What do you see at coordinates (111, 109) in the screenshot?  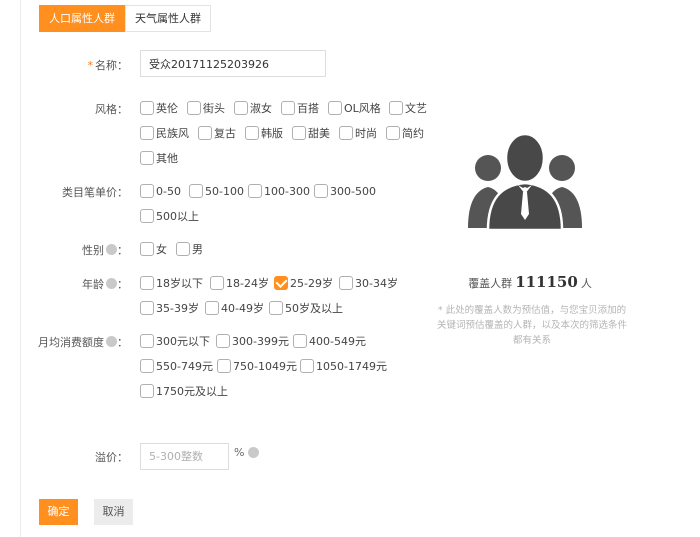 I see `style-label: 风格：` at bounding box center [111, 109].